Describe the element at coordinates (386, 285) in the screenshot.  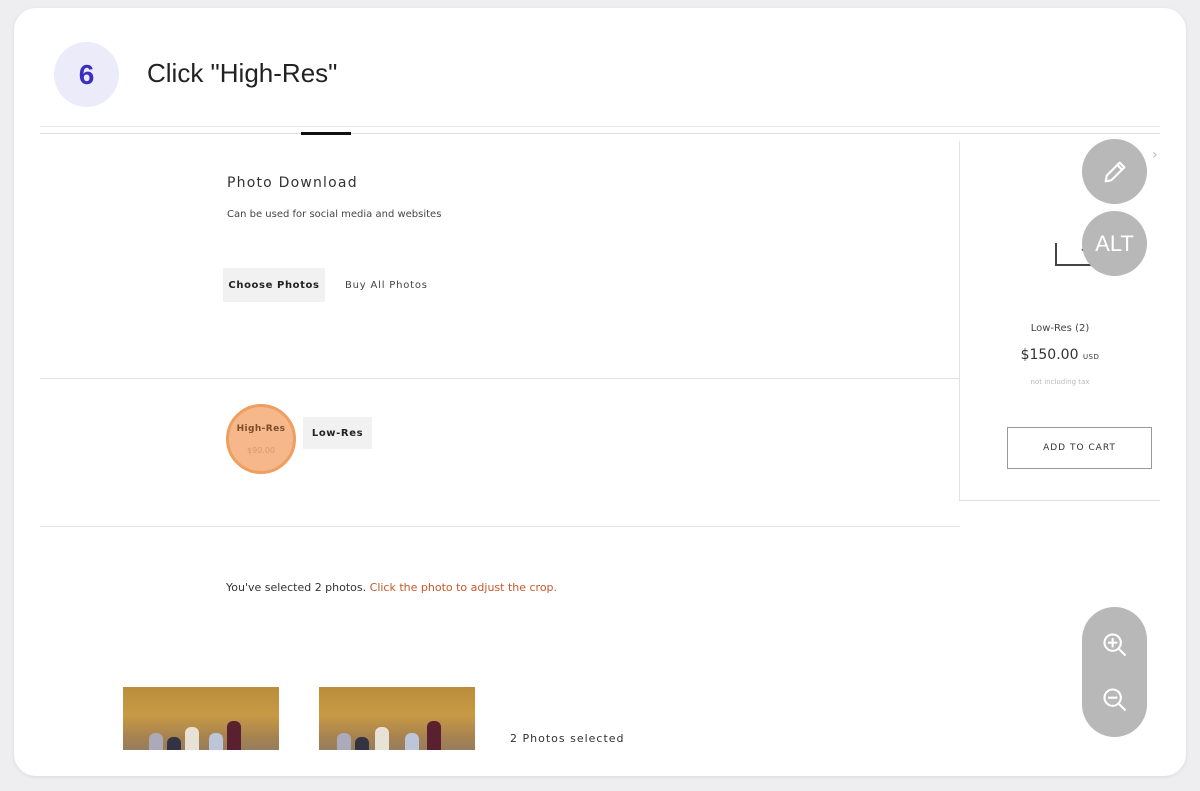
I see `buy-all-photos-button: Buy All Photos` at that location.